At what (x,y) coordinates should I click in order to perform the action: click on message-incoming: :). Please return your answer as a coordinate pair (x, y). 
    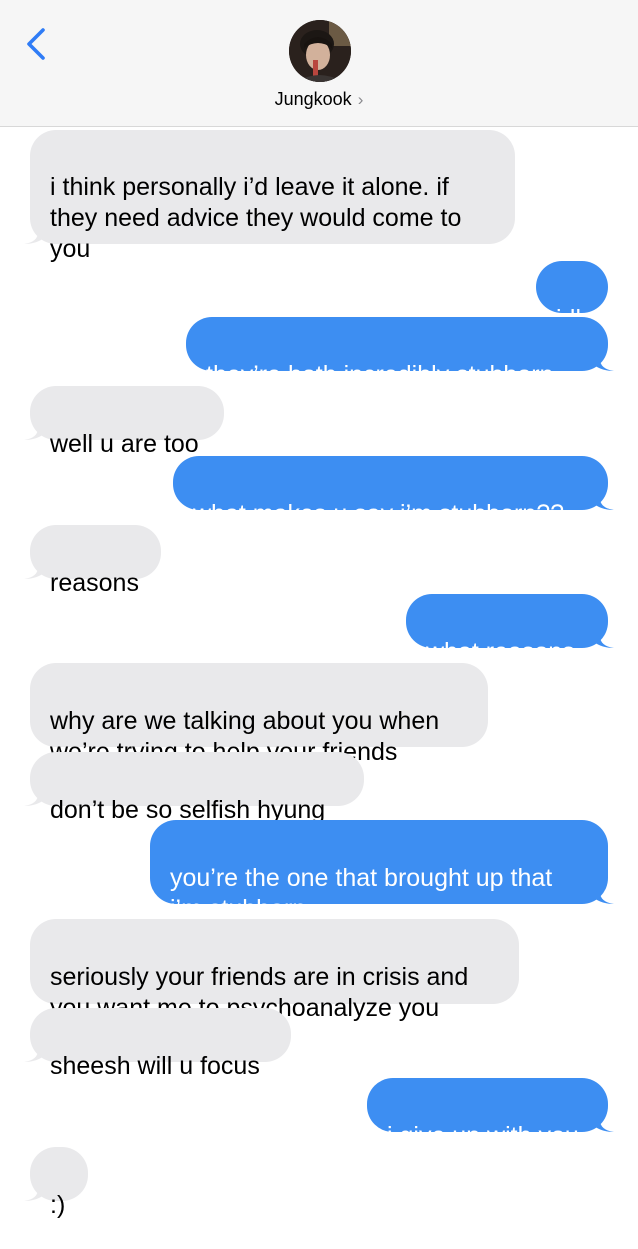
    Looking at the image, I should click on (56, 1198).